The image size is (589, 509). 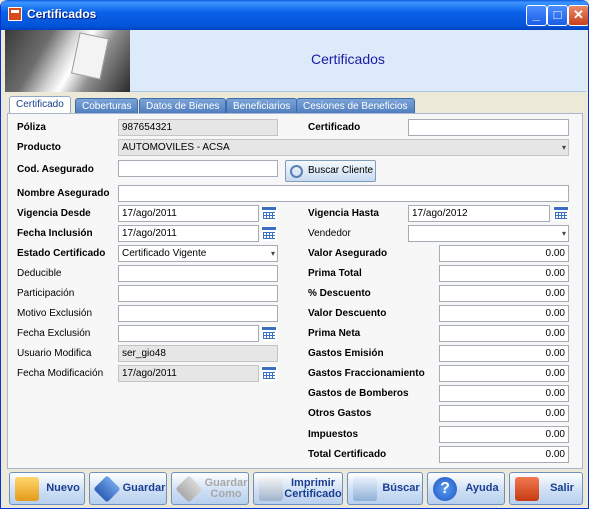 I want to click on minimize-icon: _, so click(x=536, y=14).